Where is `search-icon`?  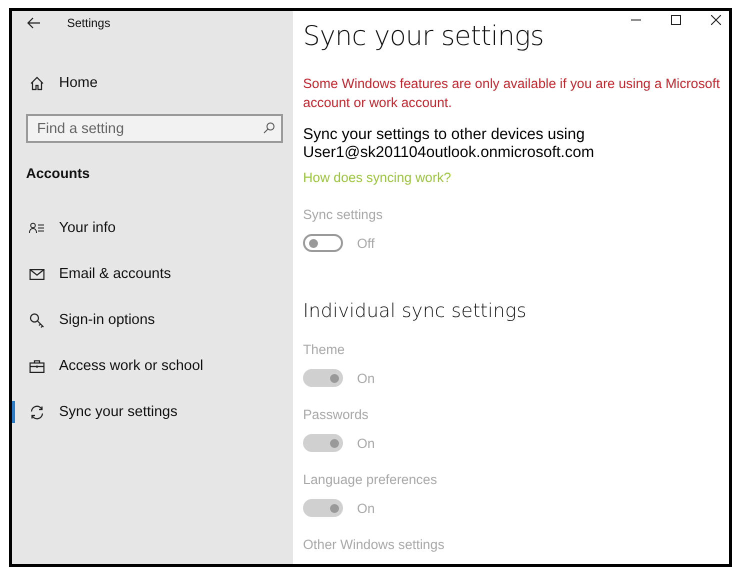 search-icon is located at coordinates (269, 128).